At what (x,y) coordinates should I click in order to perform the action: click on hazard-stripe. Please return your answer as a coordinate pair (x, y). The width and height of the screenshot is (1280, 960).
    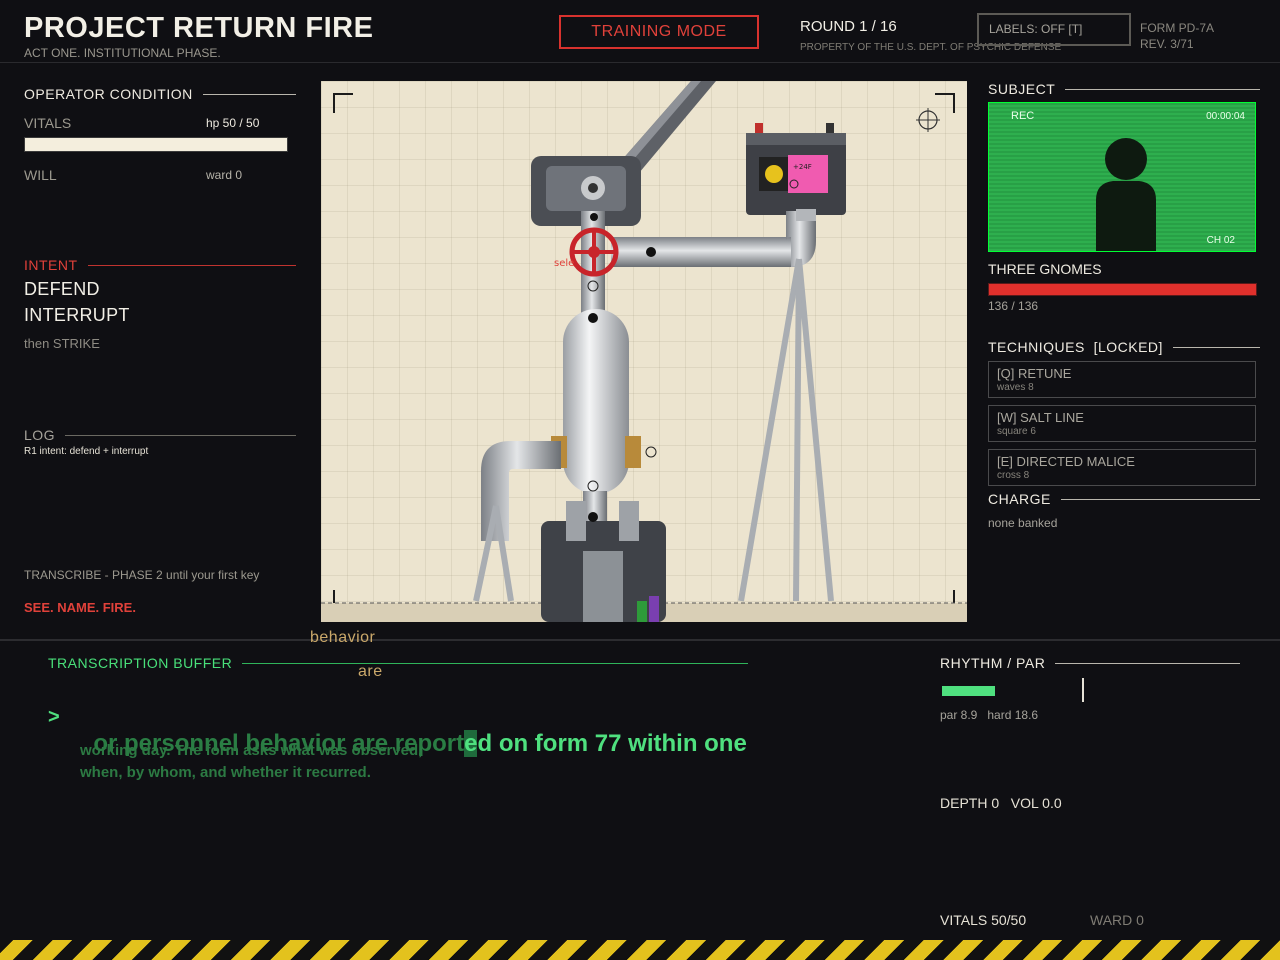
    Looking at the image, I should click on (640, 950).